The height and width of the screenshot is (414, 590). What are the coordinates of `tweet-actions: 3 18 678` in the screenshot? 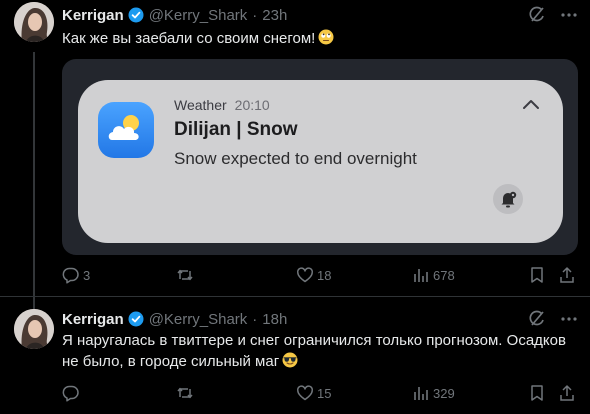 It's located at (320, 276).